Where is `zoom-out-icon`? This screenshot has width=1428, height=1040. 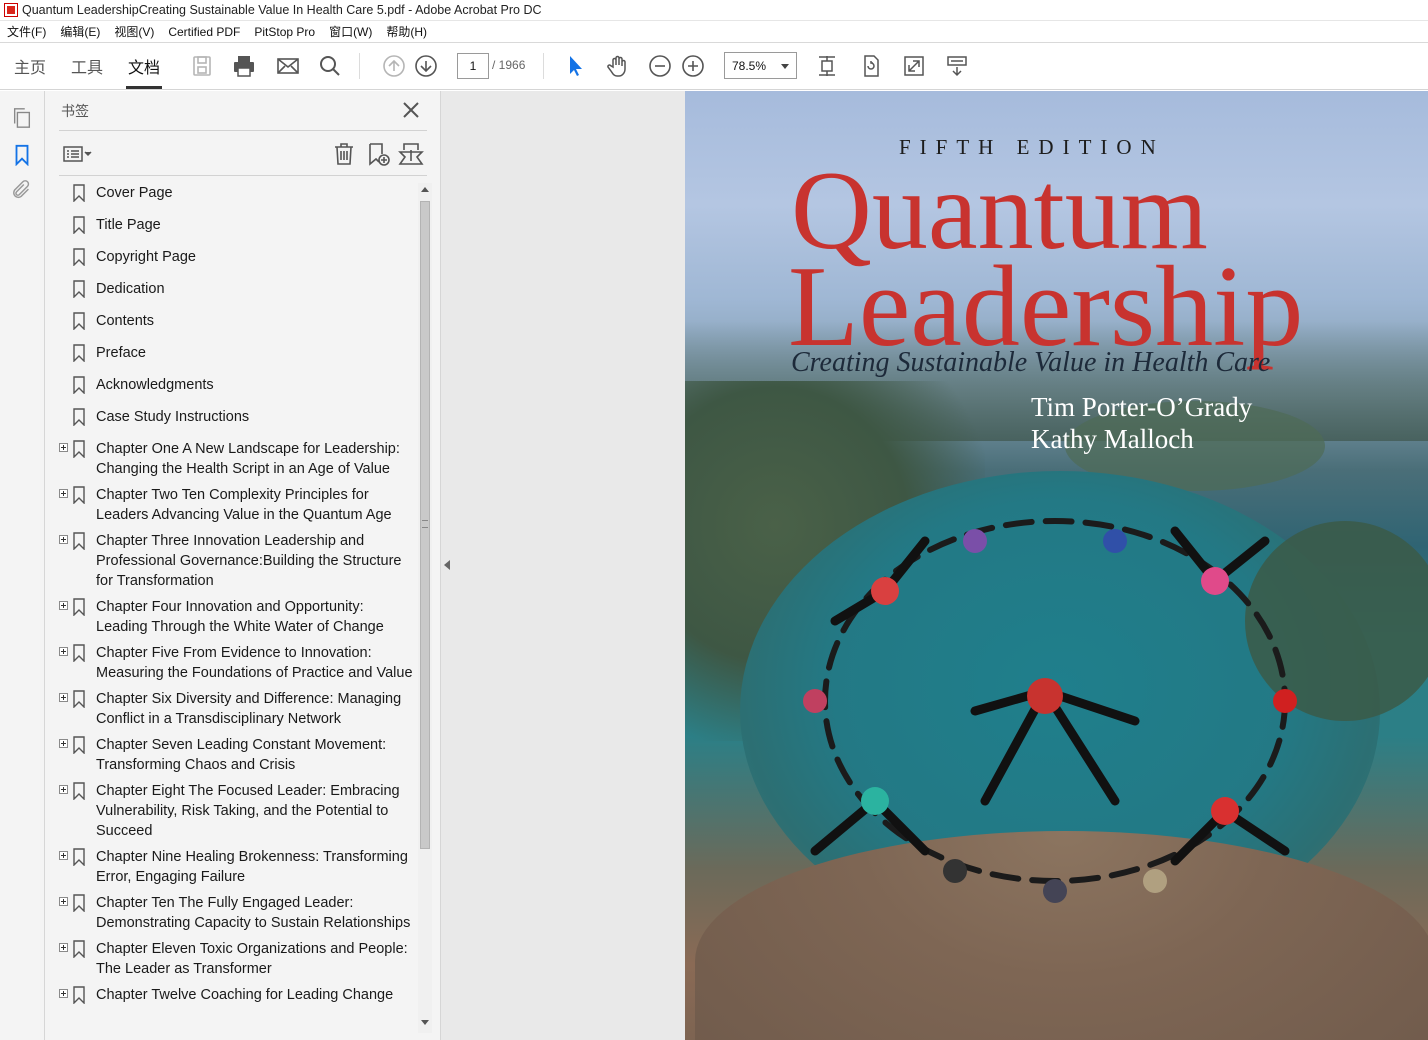 zoom-out-icon is located at coordinates (660, 66).